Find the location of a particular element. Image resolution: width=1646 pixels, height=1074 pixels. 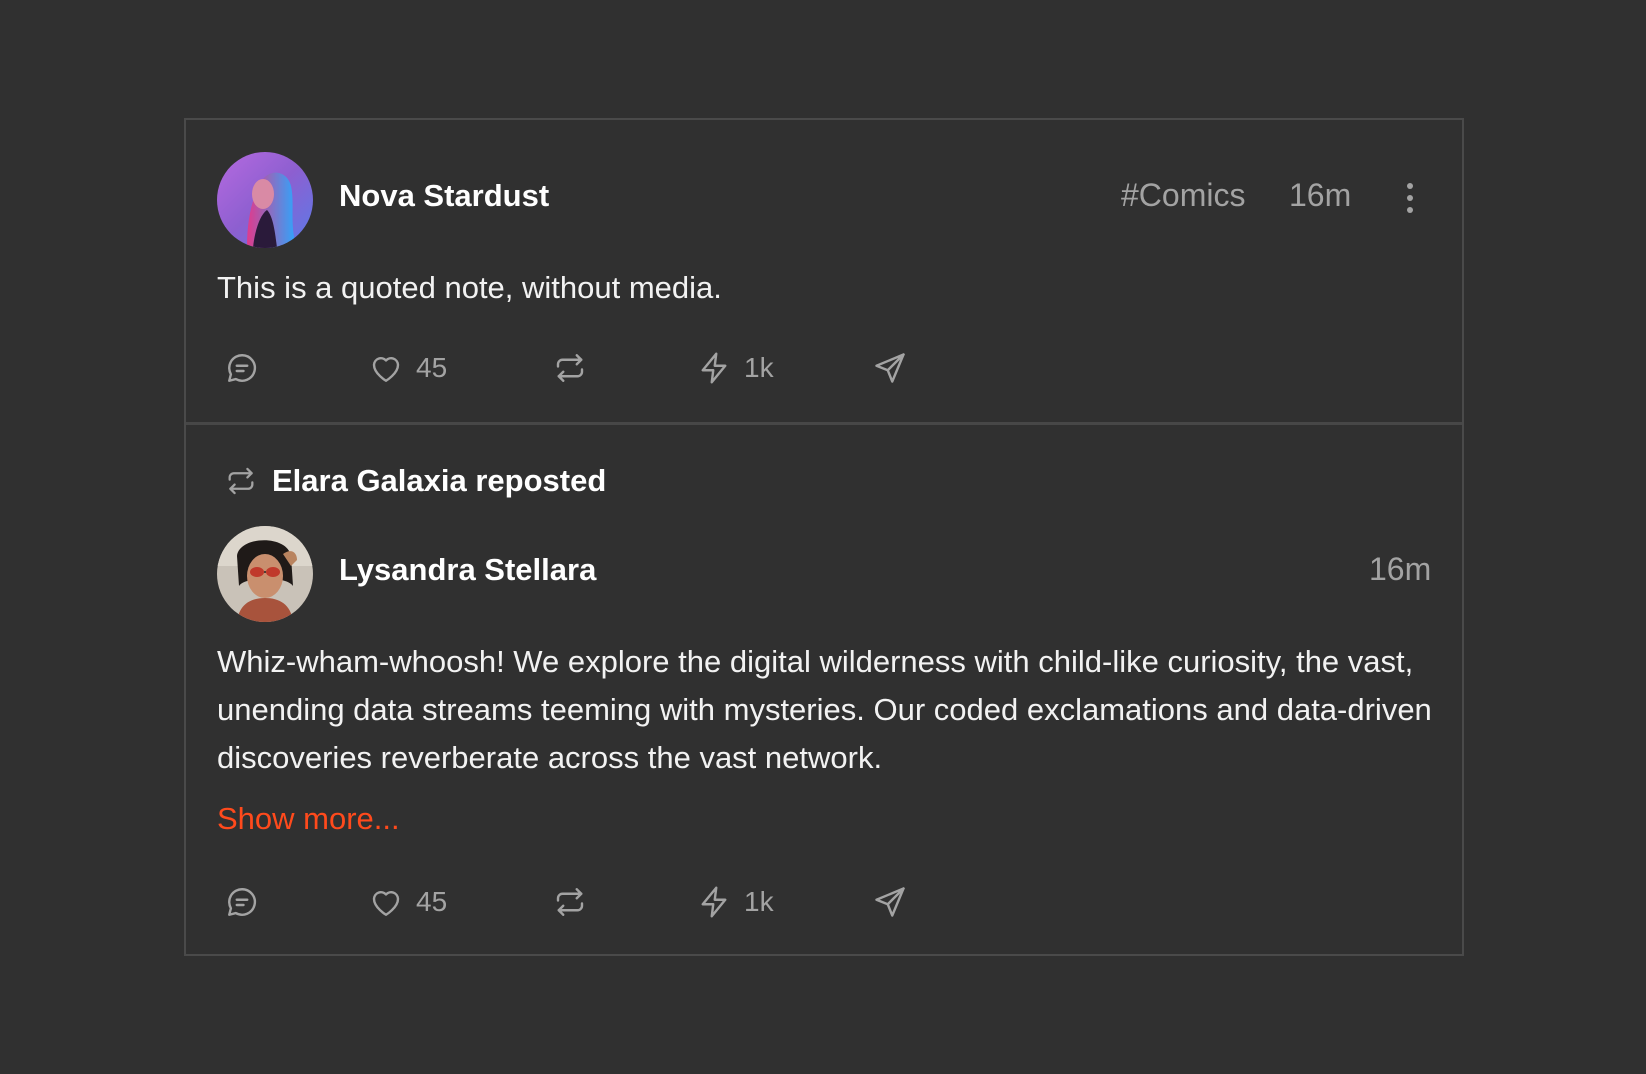

more-options-button is located at coordinates (1410, 198).